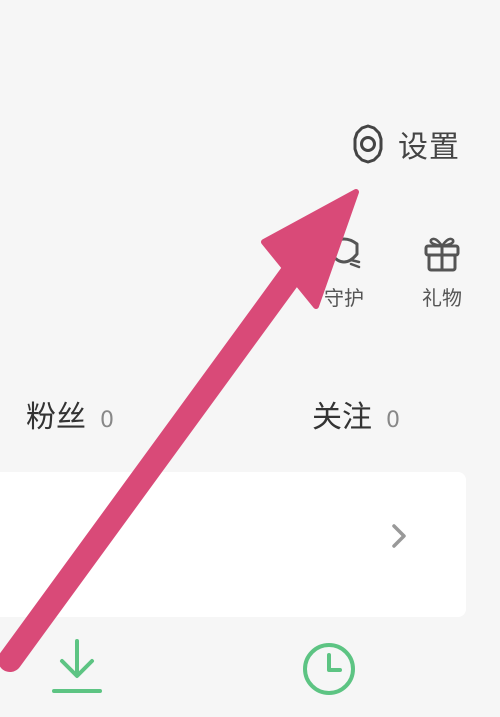 The width and height of the screenshot is (500, 717). Describe the element at coordinates (342, 417) in the screenshot. I see `following-label: 关注` at that location.